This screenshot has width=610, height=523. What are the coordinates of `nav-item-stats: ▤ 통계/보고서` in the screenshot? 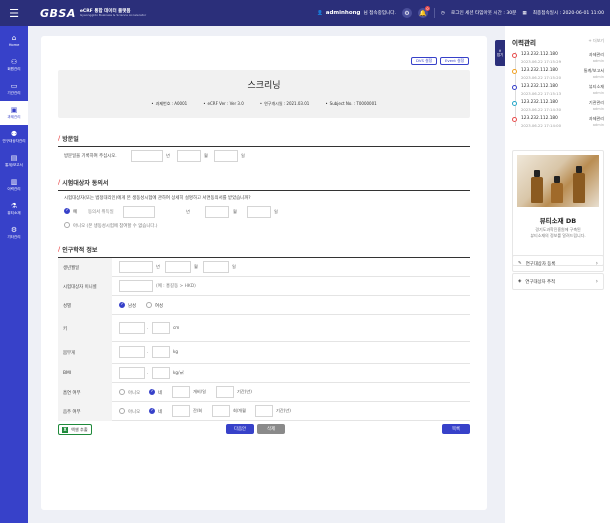 It's located at (14, 161).